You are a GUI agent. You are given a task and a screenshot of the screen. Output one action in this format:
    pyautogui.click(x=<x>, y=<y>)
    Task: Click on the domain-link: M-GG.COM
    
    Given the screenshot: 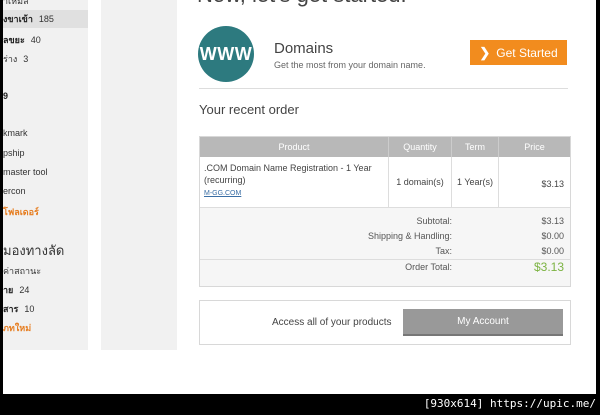 What is the action you would take?
    pyautogui.click(x=222, y=193)
    